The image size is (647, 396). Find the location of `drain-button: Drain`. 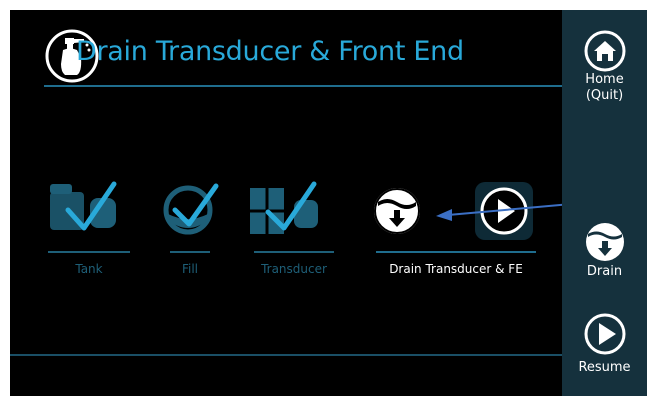

drain-button: Drain is located at coordinates (604, 250).